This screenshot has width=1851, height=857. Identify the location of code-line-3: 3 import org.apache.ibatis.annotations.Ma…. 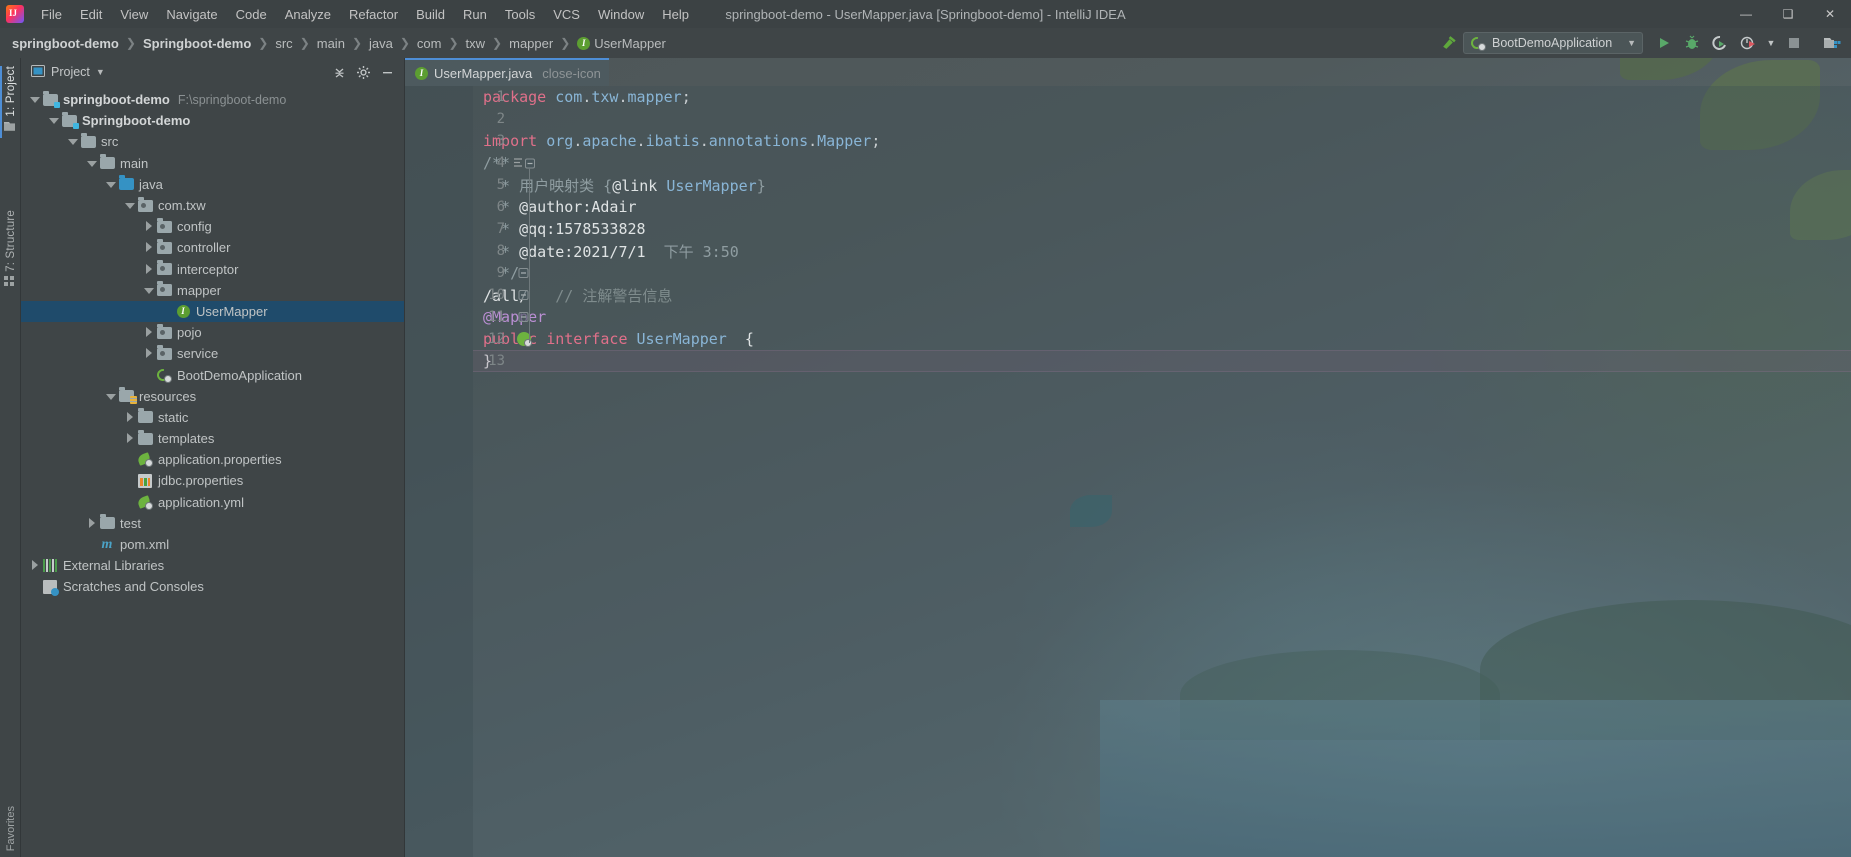
(1162, 141).